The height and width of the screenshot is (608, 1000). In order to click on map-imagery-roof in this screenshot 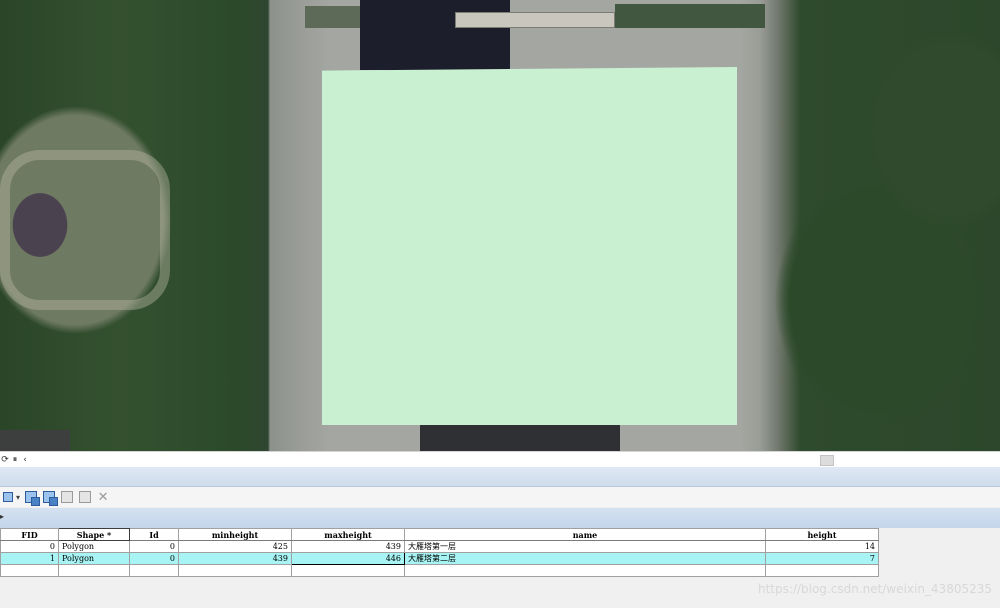, I will do `click(690, 16)`.